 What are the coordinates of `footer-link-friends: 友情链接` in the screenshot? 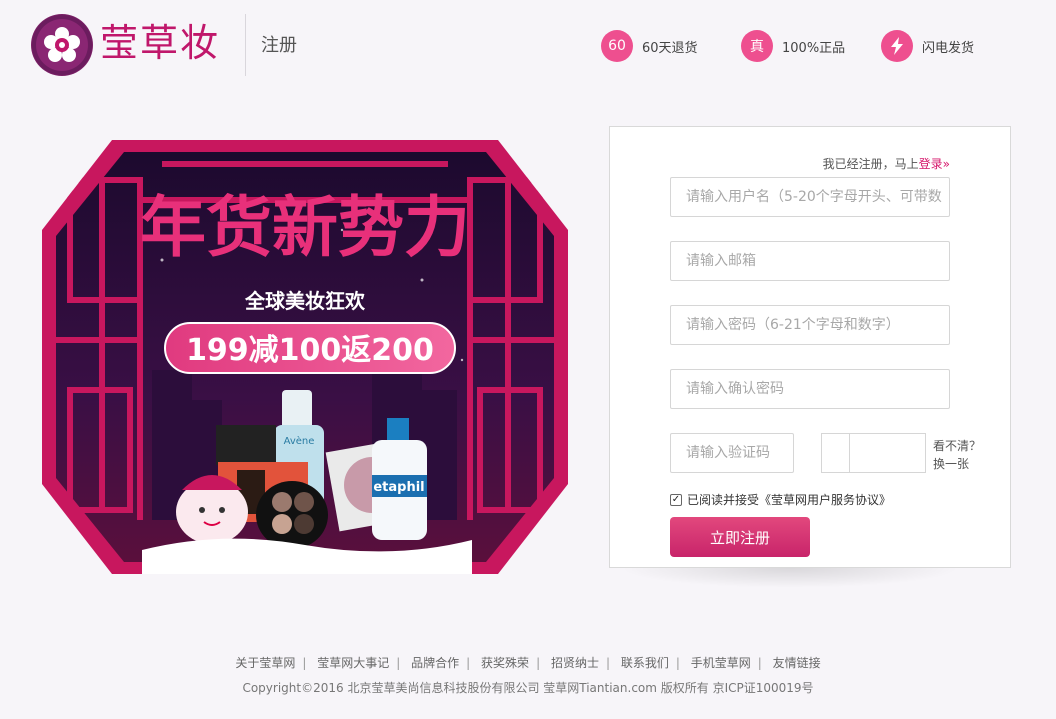 It's located at (797, 663).